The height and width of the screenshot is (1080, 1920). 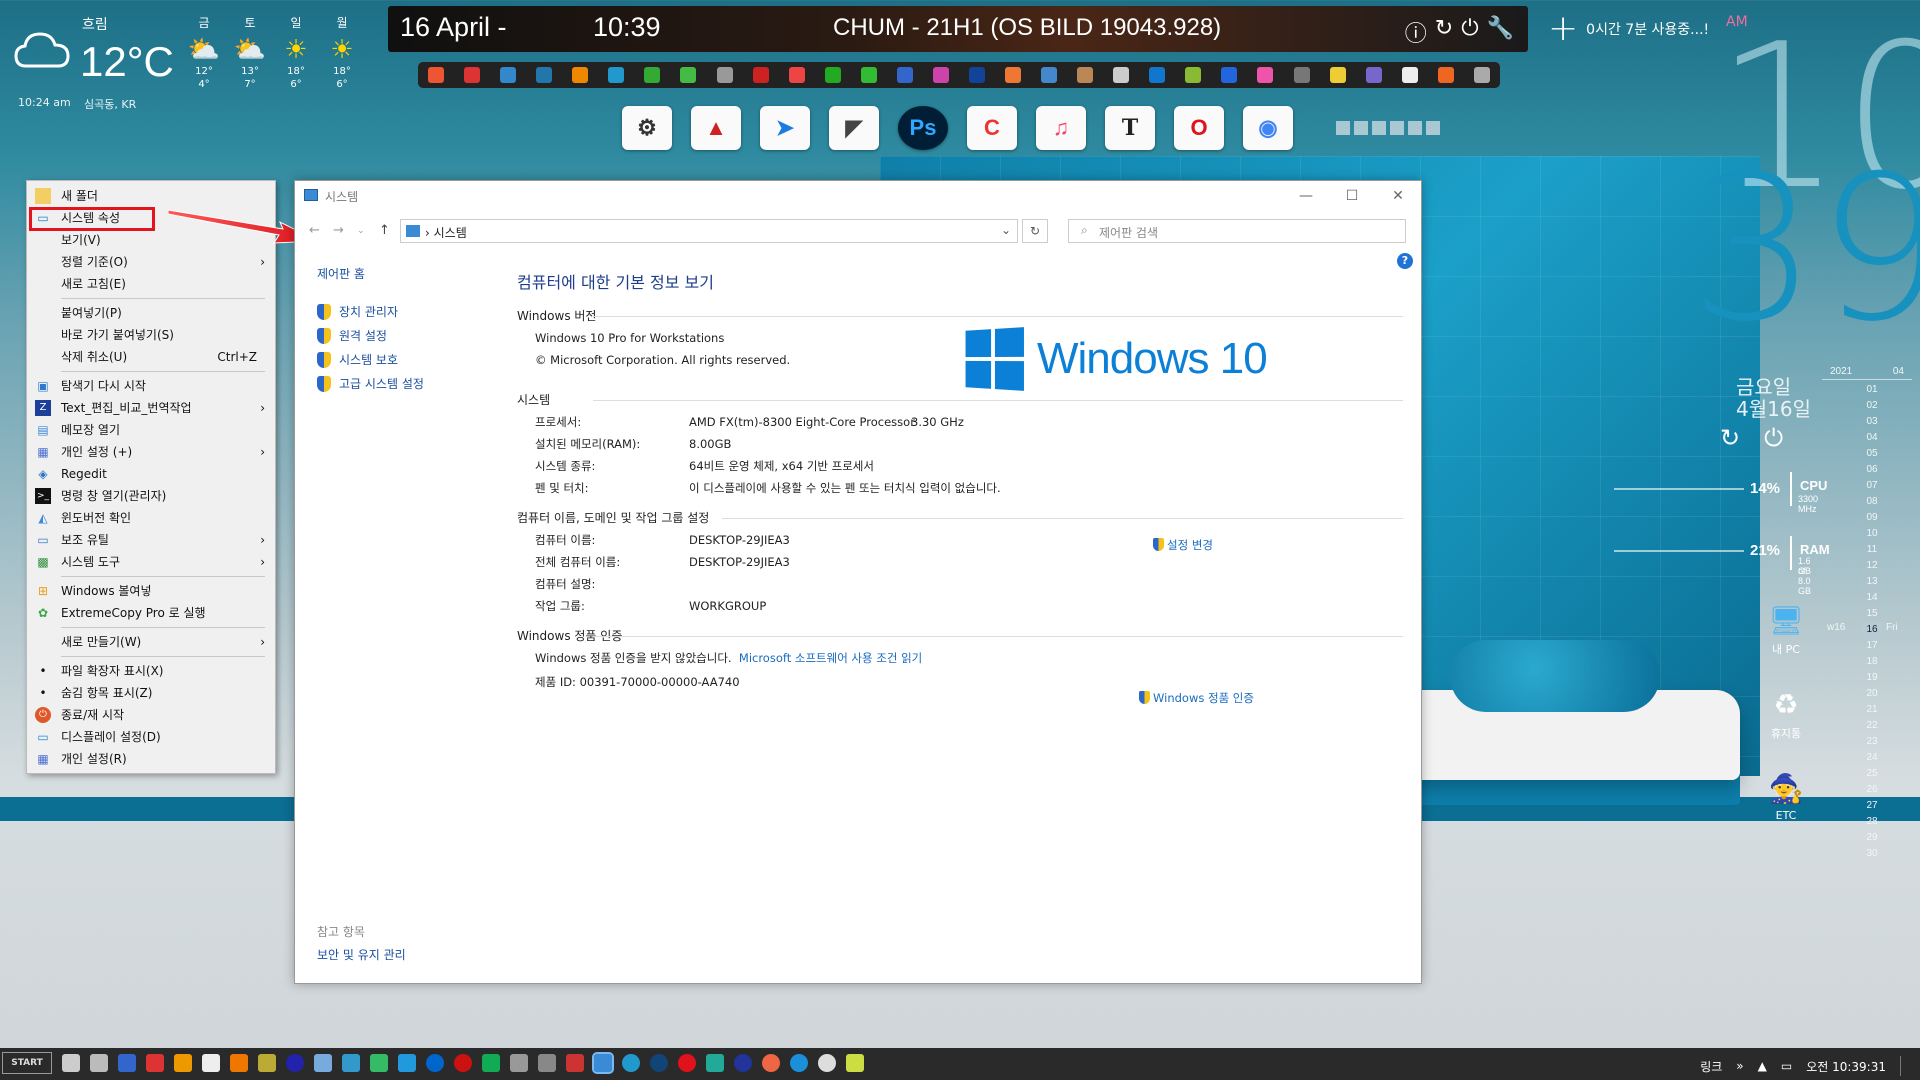 I want to click on dock-app-icon: C, so click(x=992, y=128).